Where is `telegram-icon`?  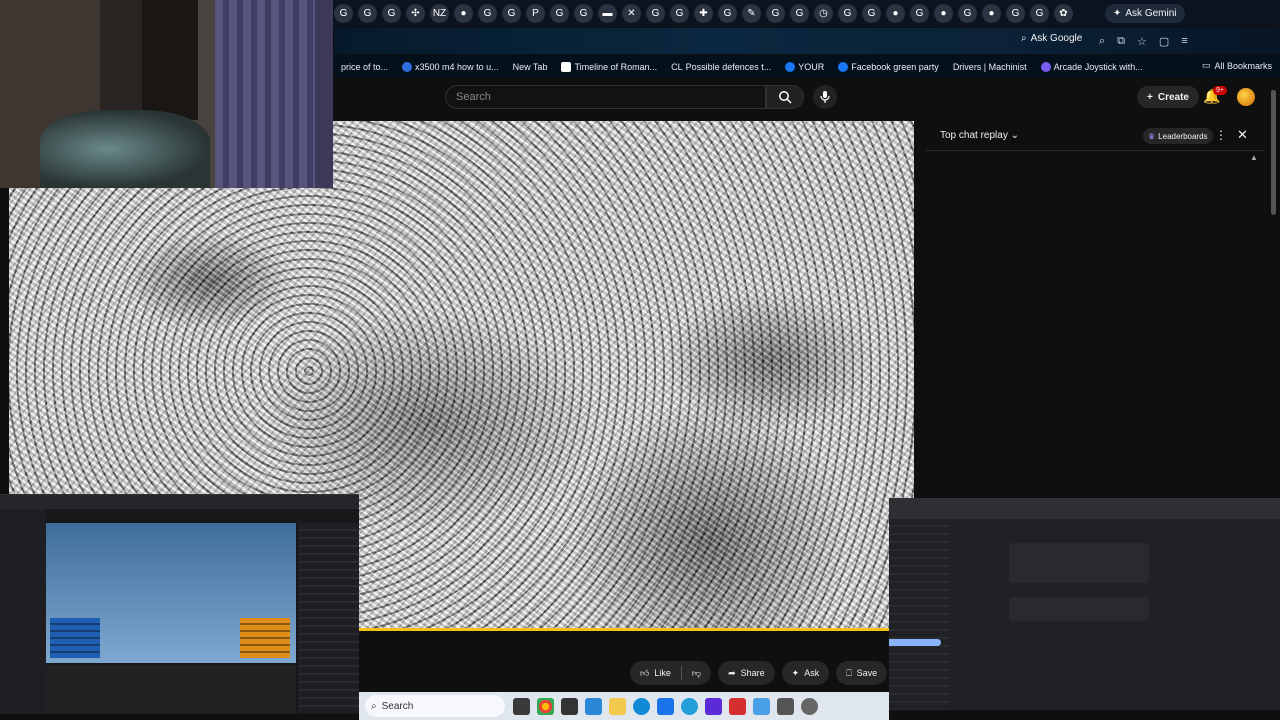
telegram-icon is located at coordinates (689, 706).